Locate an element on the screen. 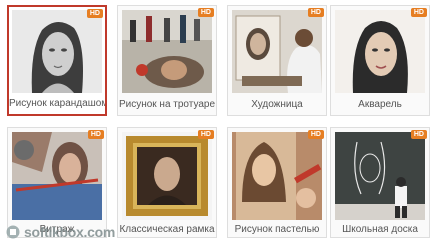 Image resolution: width=434 pixels, height=246 pixels. effect-label: Рисунок на тротуаре is located at coordinates (167, 104).